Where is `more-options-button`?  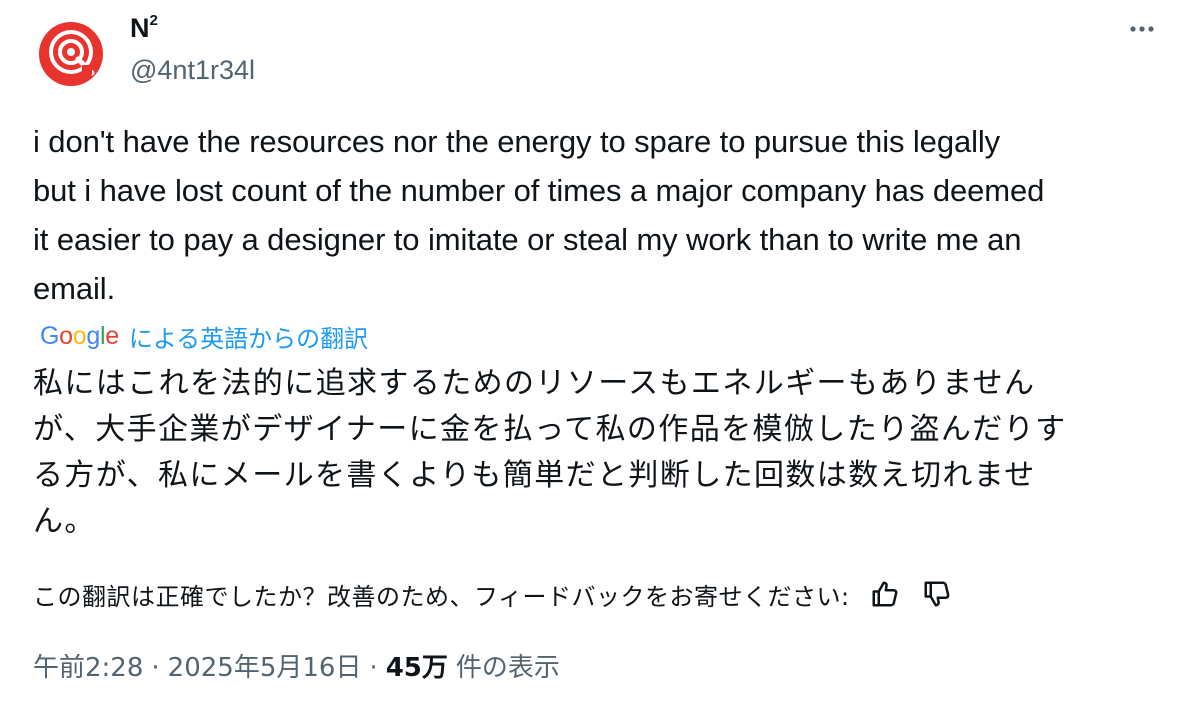 more-options-button is located at coordinates (1142, 29).